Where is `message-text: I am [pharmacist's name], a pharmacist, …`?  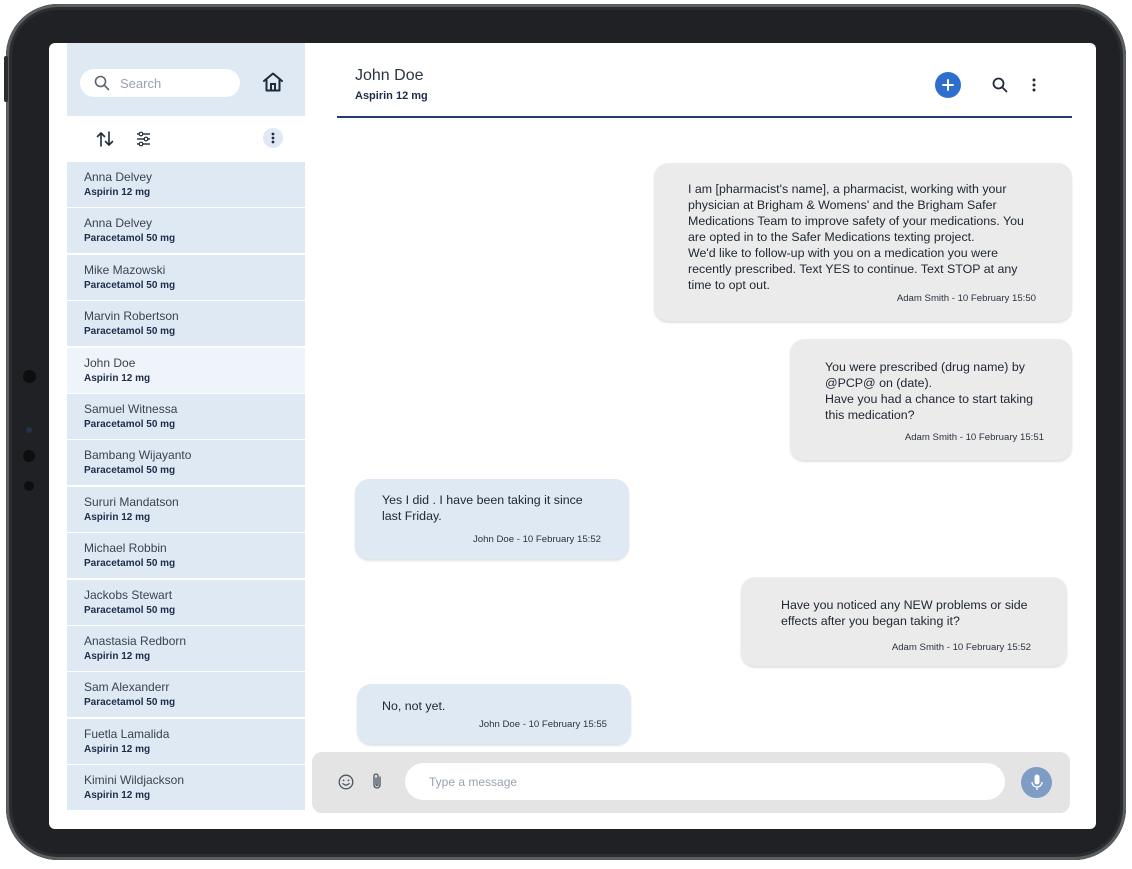
message-text: I am [pharmacist's name], a pharmacist, … is located at coordinates (856, 237).